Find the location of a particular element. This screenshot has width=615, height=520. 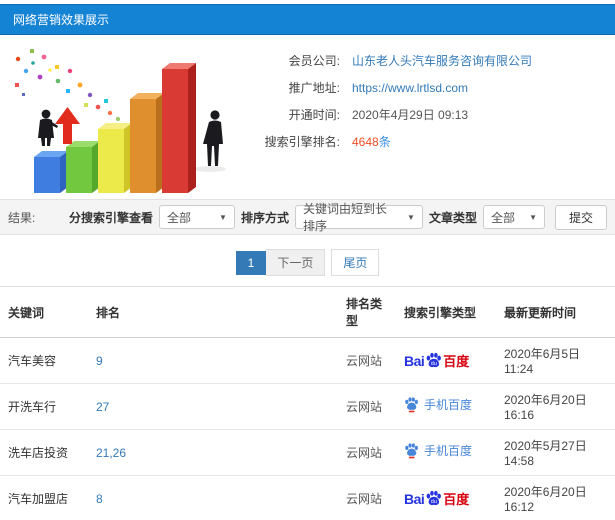

last-page-button: 尾页 is located at coordinates (355, 262).